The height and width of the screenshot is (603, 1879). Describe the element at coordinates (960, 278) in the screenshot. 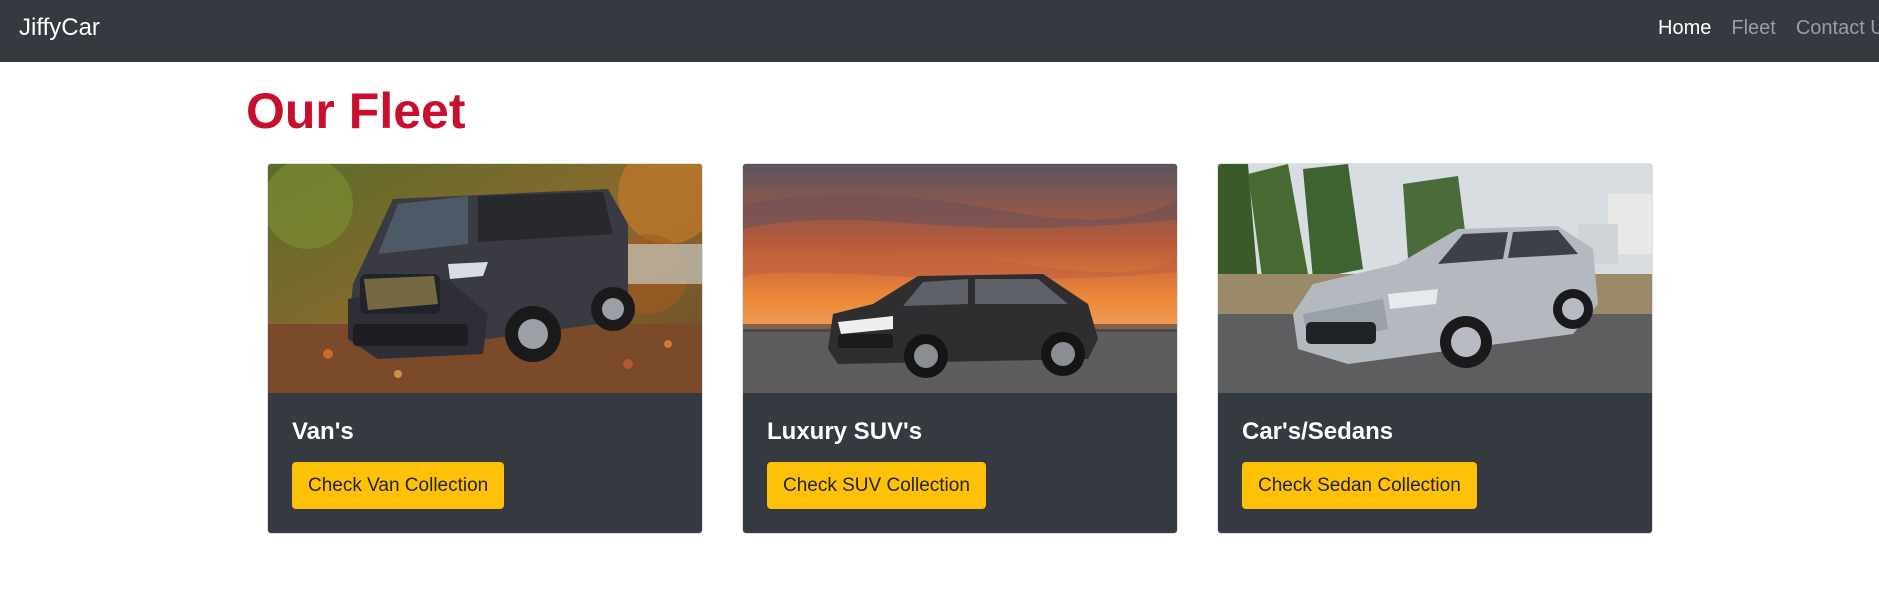

I see `suv-image` at that location.